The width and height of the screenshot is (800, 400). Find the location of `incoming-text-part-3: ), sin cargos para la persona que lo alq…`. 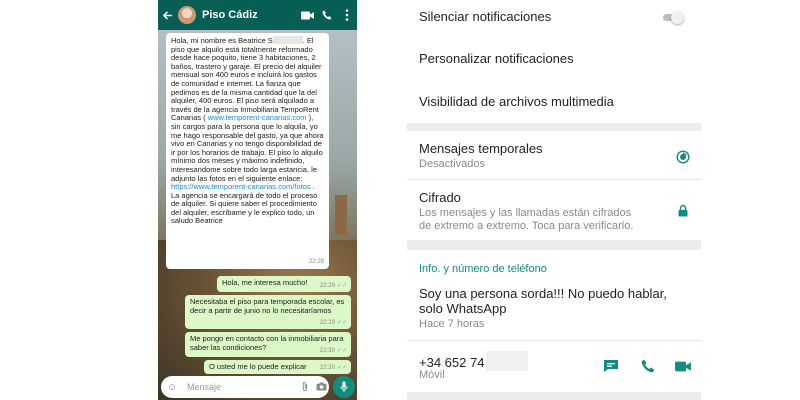

incoming-text-part-3: ), sin cargos para la persona que lo alq… is located at coordinates (247, 148).